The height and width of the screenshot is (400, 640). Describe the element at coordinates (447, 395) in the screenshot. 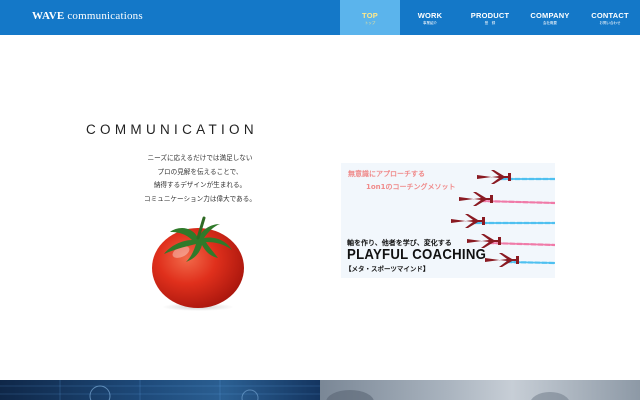

I see `people-silhouettes` at that location.